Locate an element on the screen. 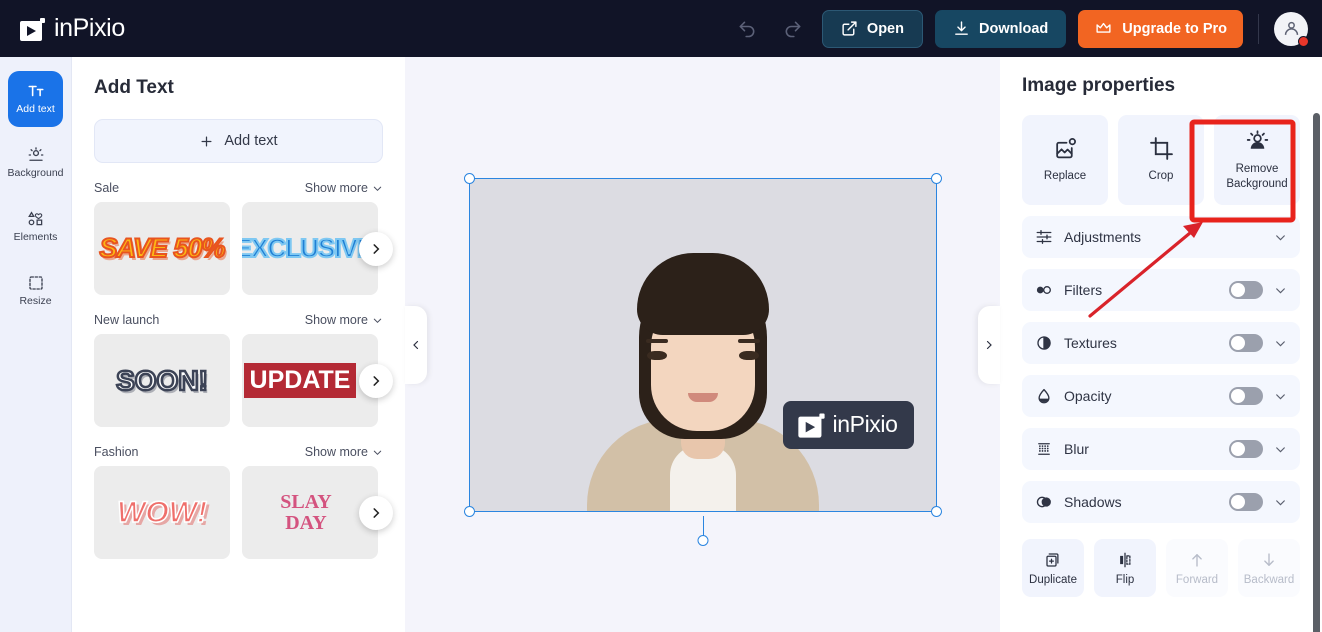 Image resolution: width=1322 pixels, height=632 pixels. category-name: New launch is located at coordinates (127, 320).